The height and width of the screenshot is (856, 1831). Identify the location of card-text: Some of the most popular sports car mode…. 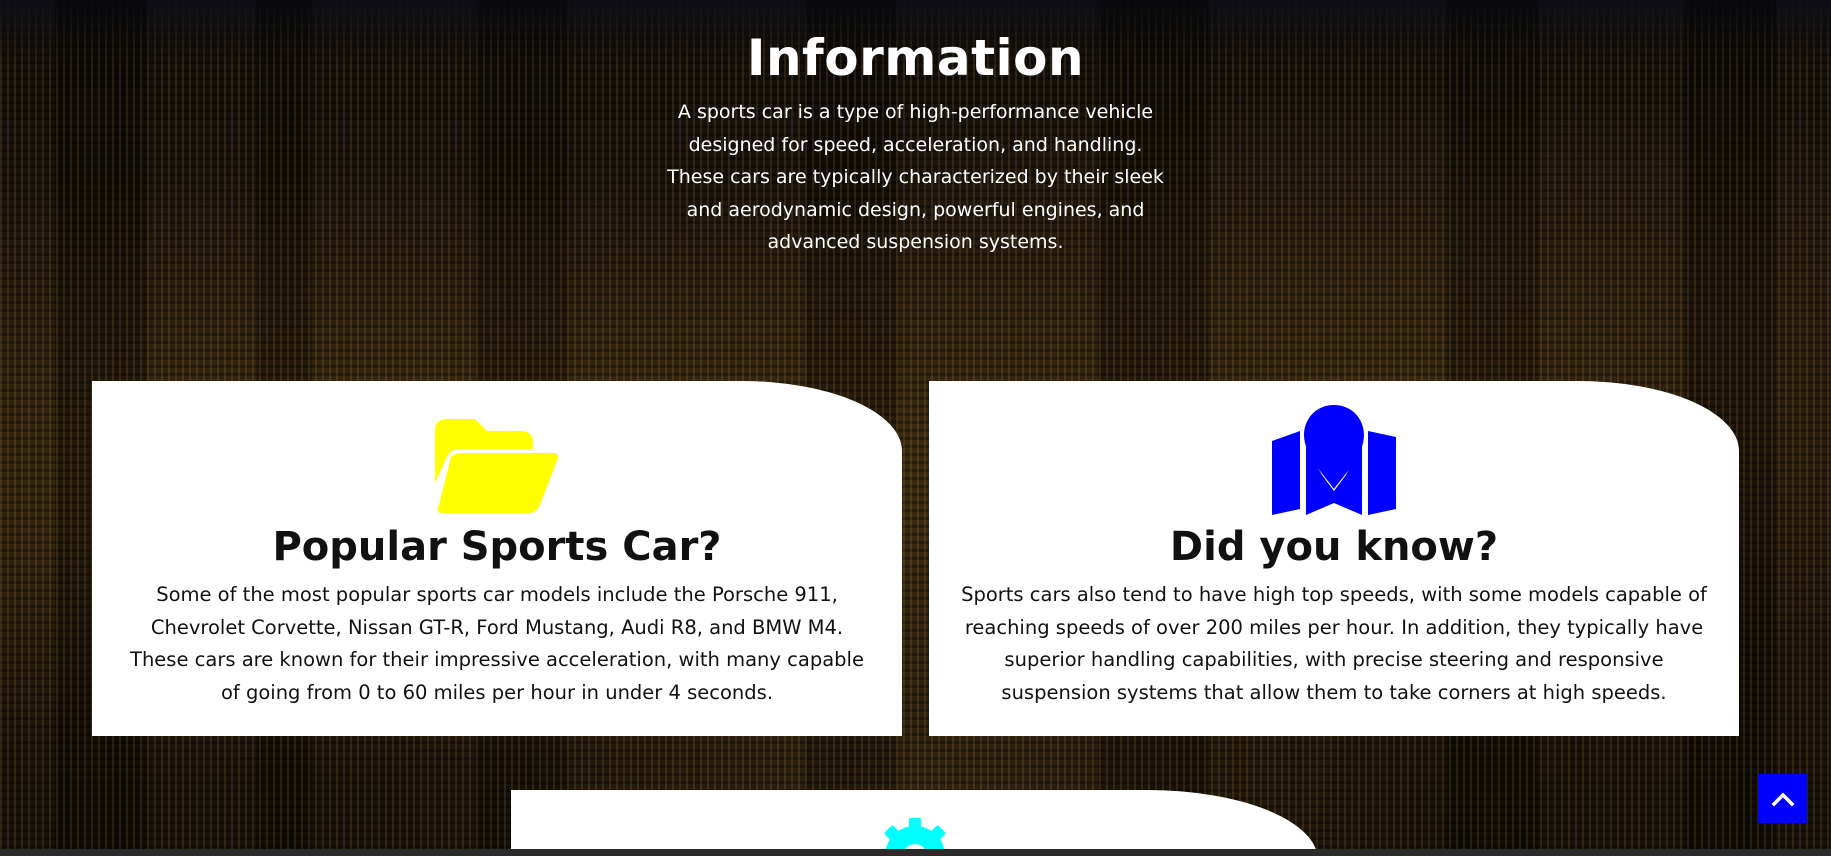
(497, 643).